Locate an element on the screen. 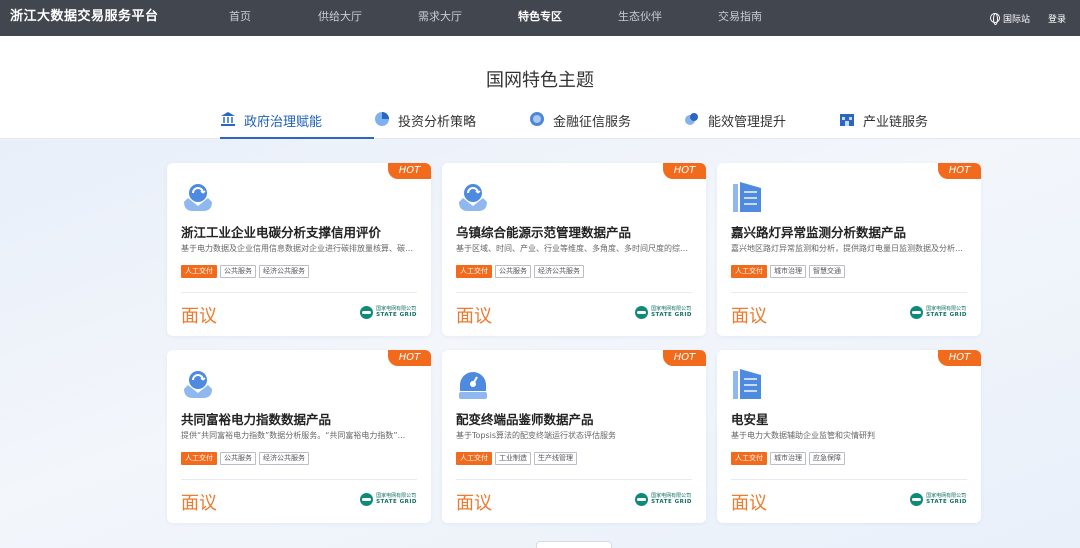  card-description: 基于Topsis算法的配变终端运行状态评估服务 is located at coordinates (536, 435).